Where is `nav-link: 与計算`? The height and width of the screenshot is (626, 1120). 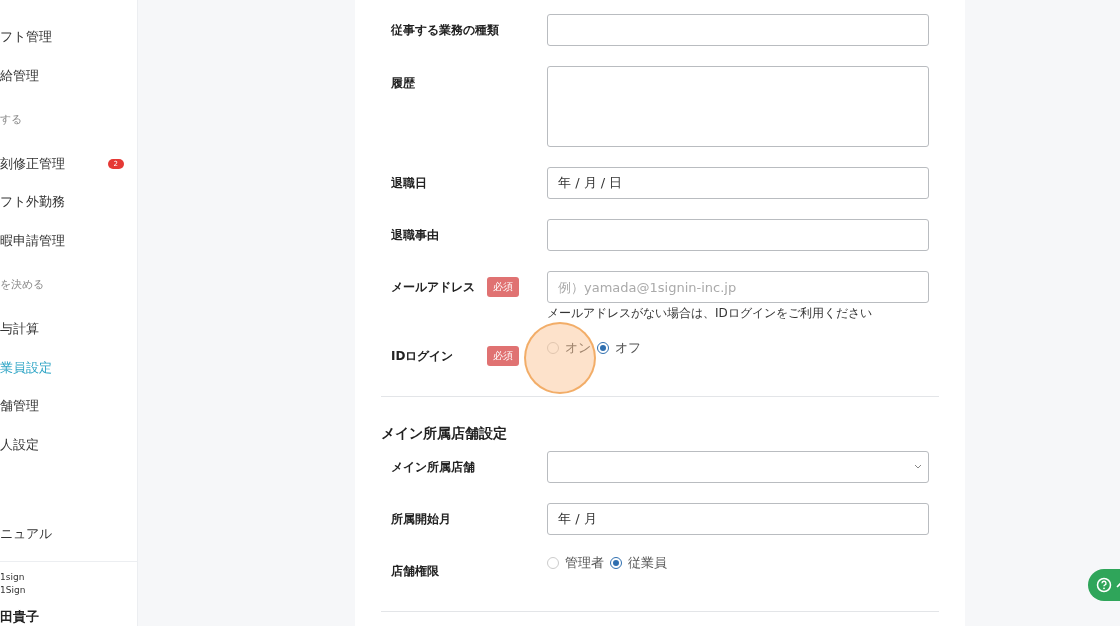 nav-link: 与計算 is located at coordinates (19, 329).